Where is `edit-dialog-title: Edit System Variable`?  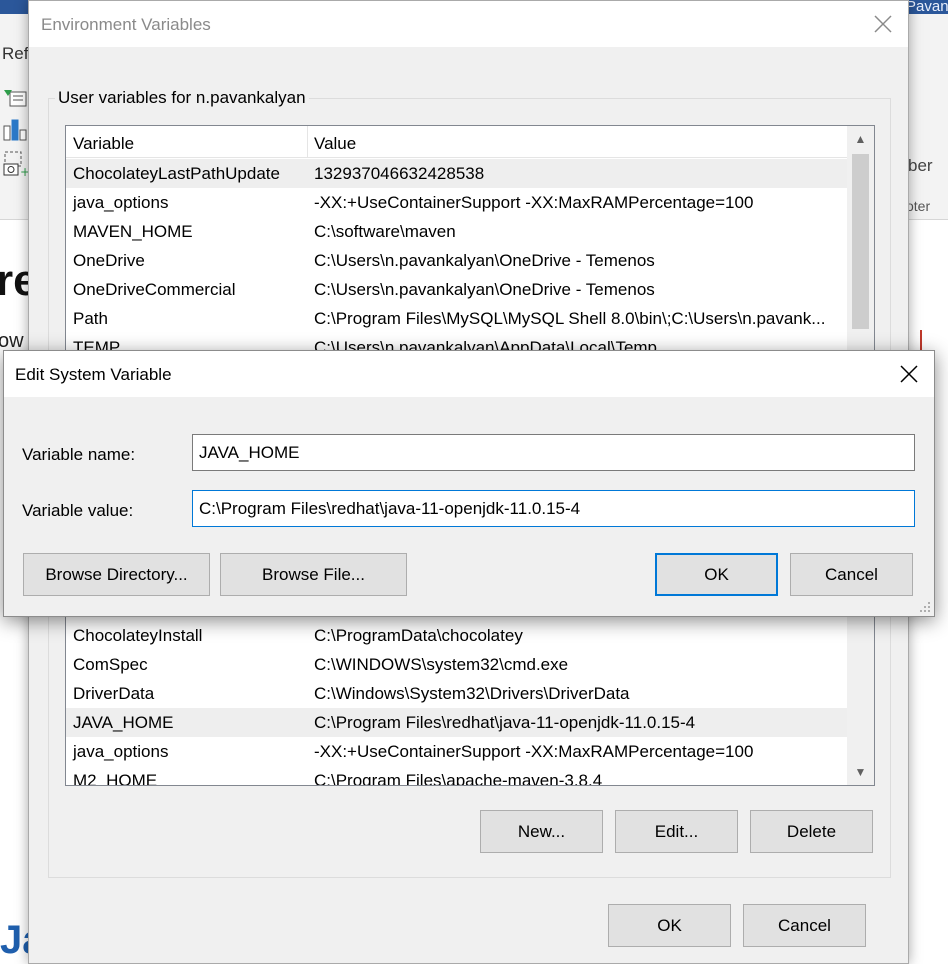 edit-dialog-title: Edit System Variable is located at coordinates (93, 374).